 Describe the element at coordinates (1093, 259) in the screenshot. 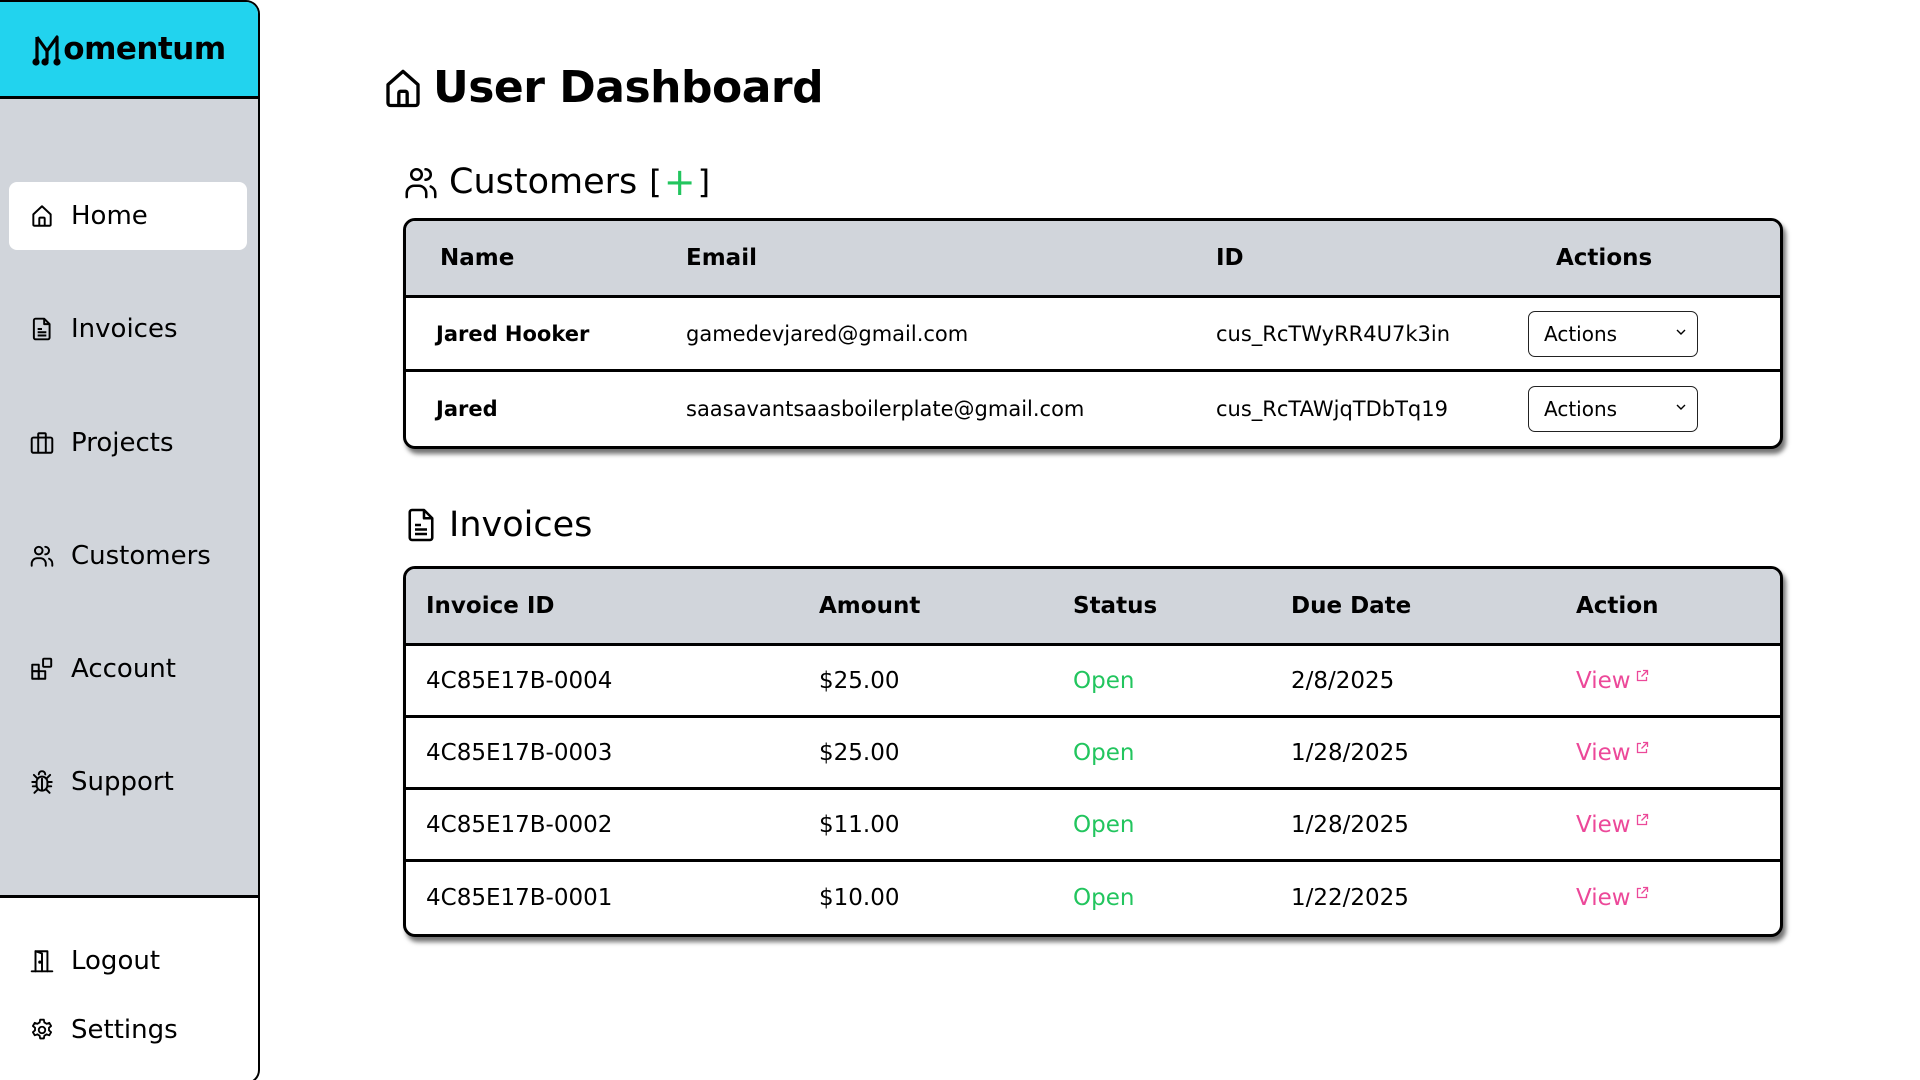

I see `customers-table-header: Name Email ID Actions` at that location.